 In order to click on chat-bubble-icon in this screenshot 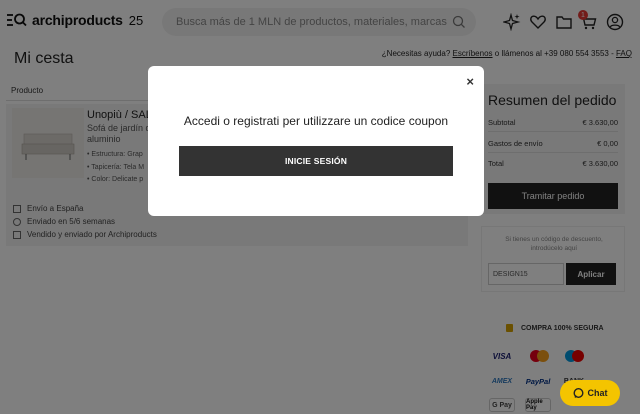, I will do `click(578, 392)`.